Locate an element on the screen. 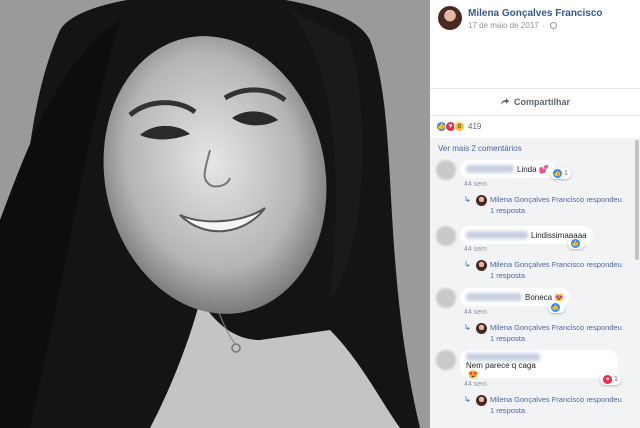  author-avatar is located at coordinates (450, 18).